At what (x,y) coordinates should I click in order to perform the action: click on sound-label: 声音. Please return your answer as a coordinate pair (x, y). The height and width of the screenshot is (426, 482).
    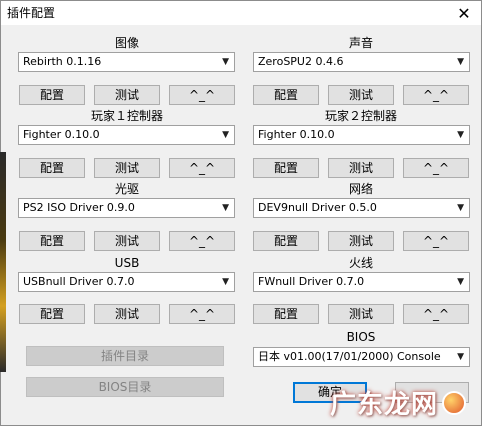
    Looking at the image, I should click on (360, 43).